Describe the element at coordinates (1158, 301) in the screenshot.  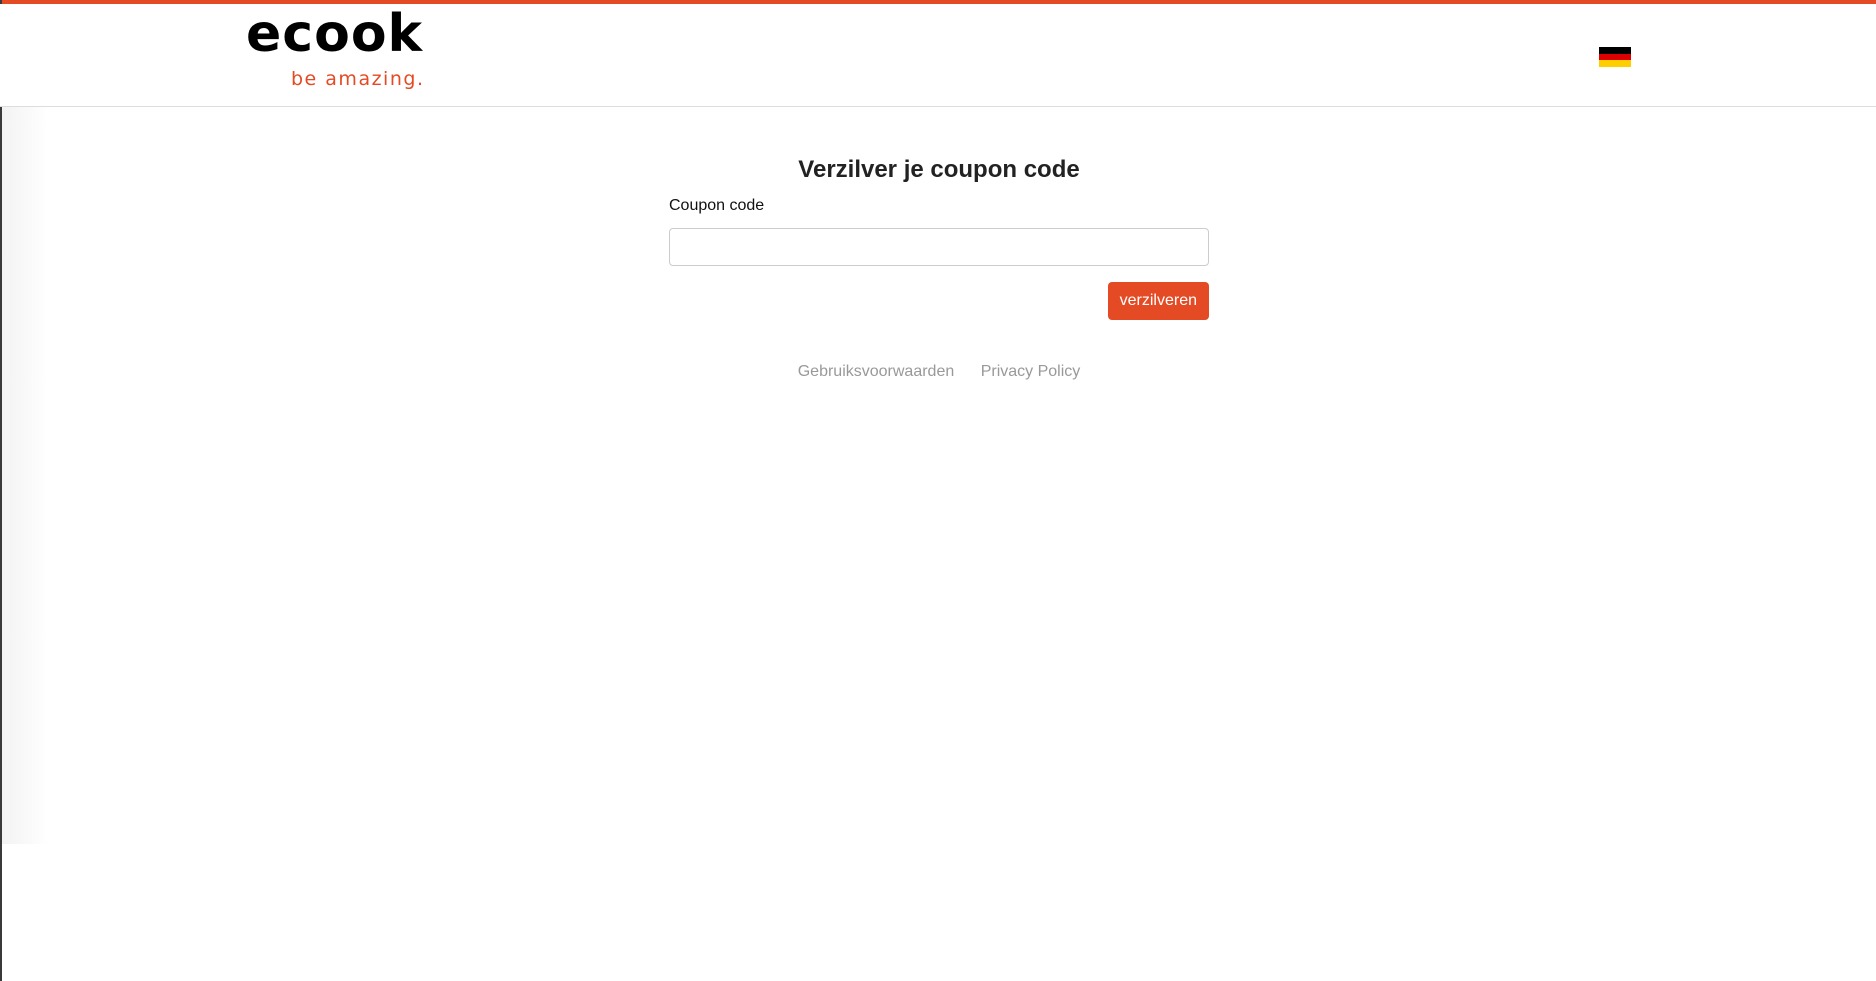
I see `redeem-button: verzilveren` at that location.